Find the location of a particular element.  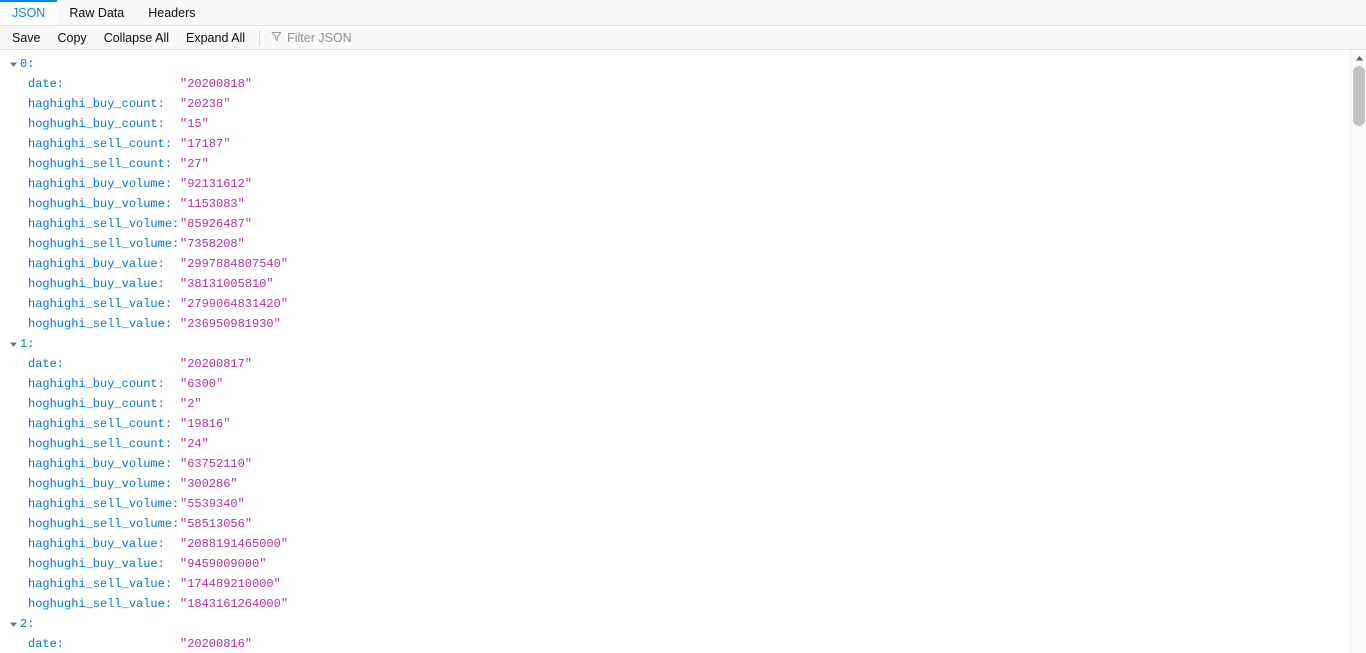

tab-json: JSON is located at coordinates (29, 12).